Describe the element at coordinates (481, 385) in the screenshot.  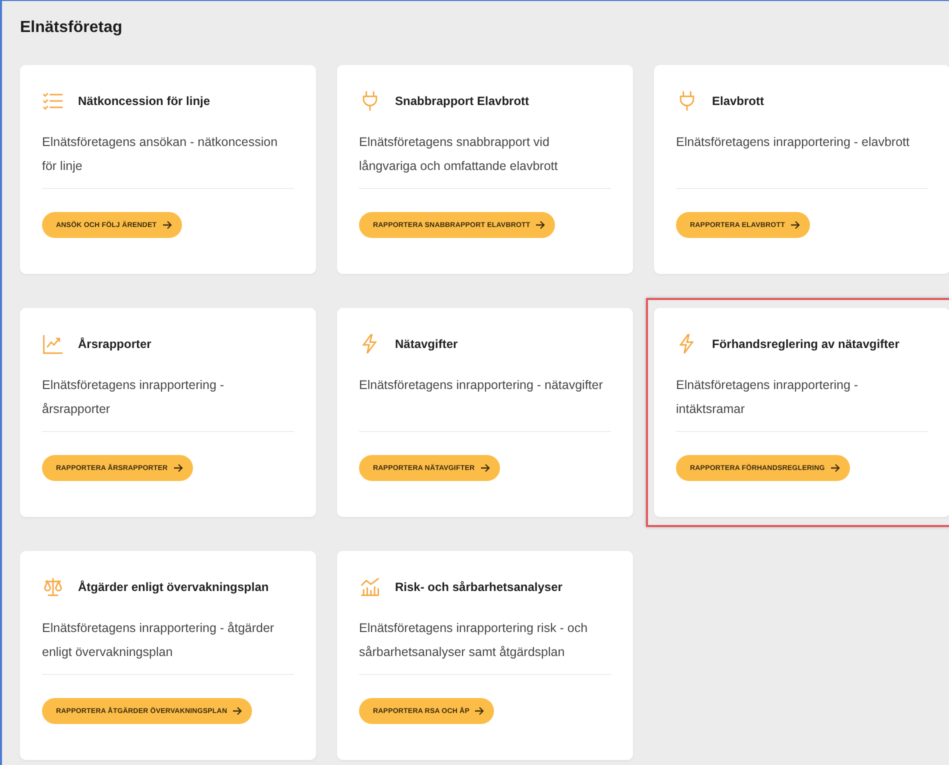
I see `card-description: Elnätsföretagens inrapportering - nätavgifter` at that location.